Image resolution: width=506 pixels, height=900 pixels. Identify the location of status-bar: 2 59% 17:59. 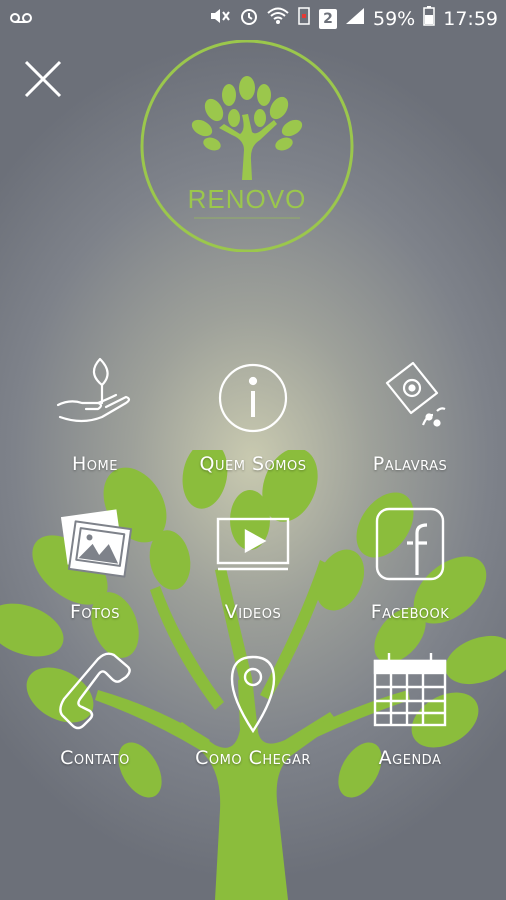
(253, 18).